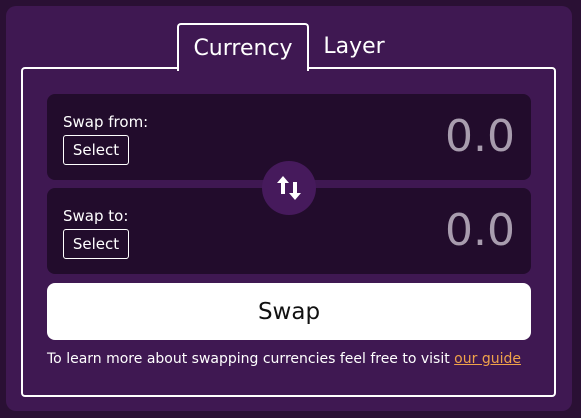  Describe the element at coordinates (106, 122) in the screenshot. I see `swap-from-label: Swap from:` at that location.